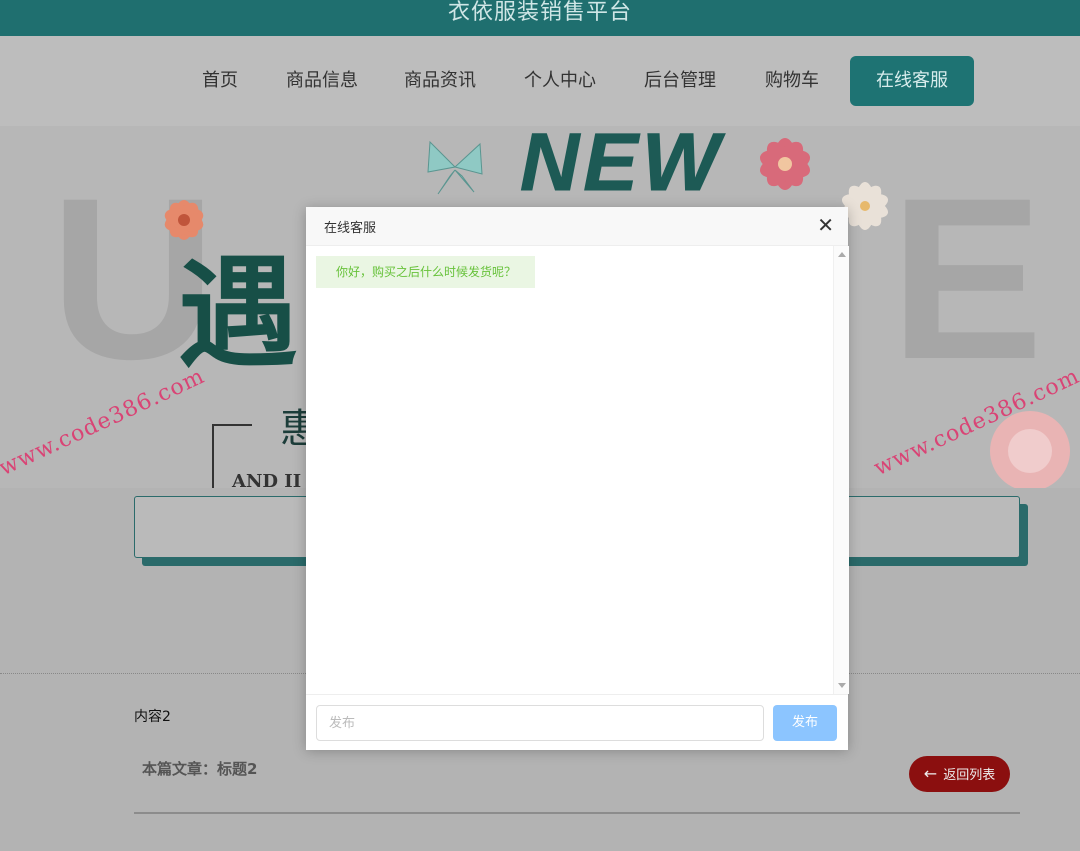 Image resolution: width=1080 pixels, height=851 pixels. What do you see at coordinates (805, 723) in the screenshot?
I see `send-button: 发布` at bounding box center [805, 723].